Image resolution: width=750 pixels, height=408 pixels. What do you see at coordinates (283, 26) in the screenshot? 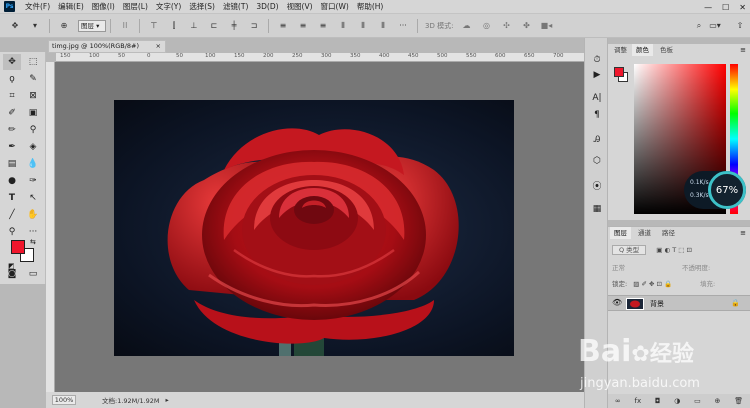
I see `distribute-top-icon: ≡` at bounding box center [283, 26].